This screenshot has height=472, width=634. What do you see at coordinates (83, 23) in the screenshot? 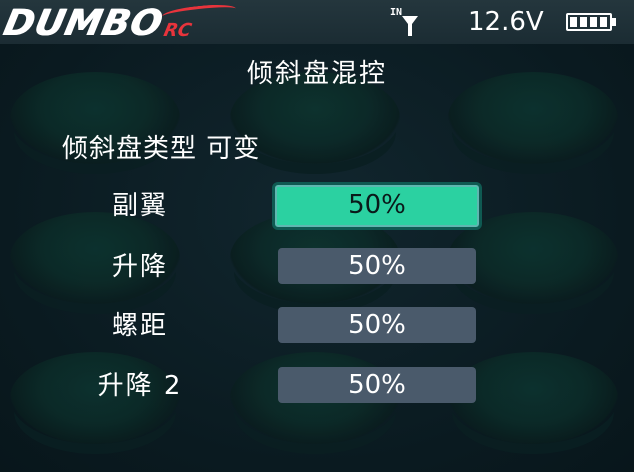
I see `logo-text: DUMBO` at bounding box center [83, 23].